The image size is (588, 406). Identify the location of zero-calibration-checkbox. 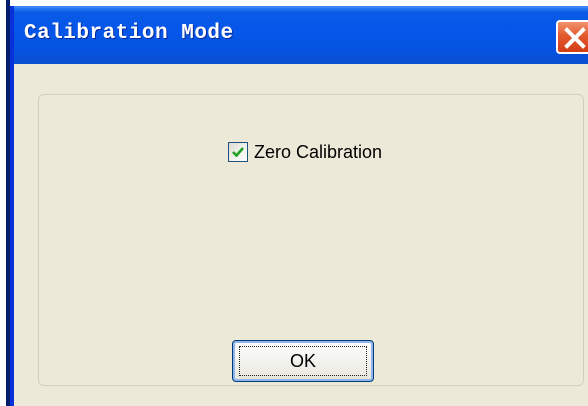
(238, 152).